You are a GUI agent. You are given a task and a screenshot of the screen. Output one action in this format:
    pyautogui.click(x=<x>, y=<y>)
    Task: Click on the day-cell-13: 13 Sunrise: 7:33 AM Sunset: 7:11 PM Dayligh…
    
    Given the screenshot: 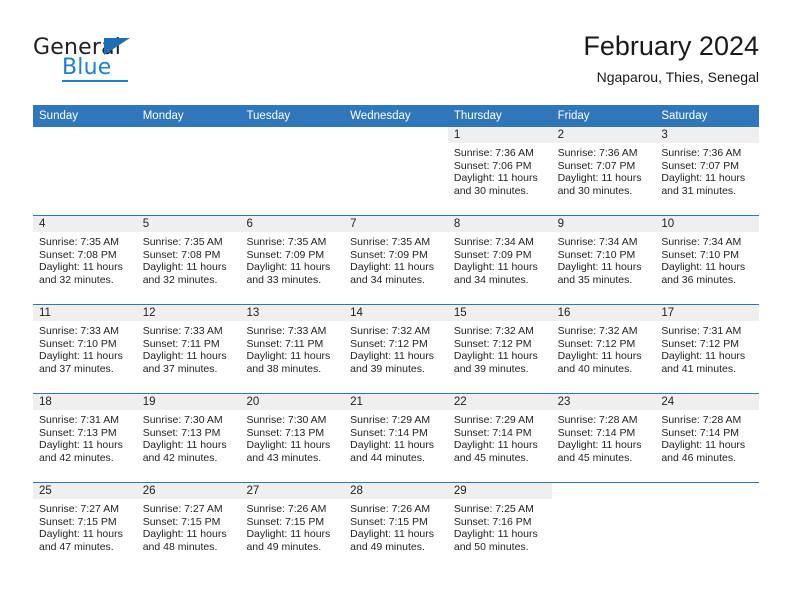 What is the action you would take?
    pyautogui.click(x=292, y=349)
    